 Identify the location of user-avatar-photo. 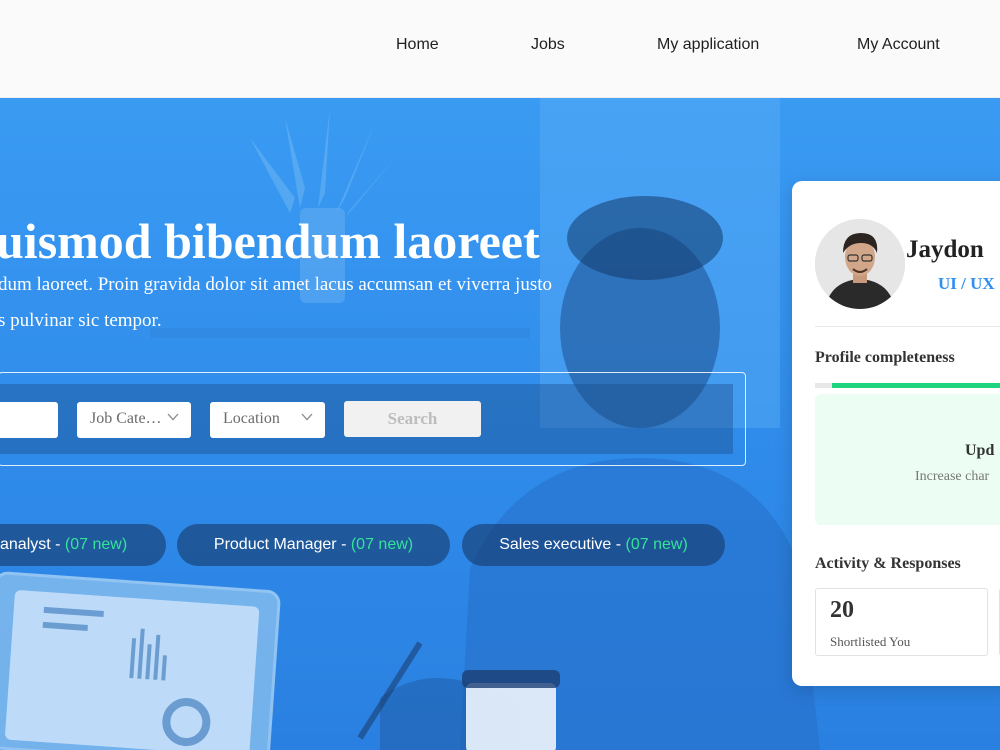
(860, 264).